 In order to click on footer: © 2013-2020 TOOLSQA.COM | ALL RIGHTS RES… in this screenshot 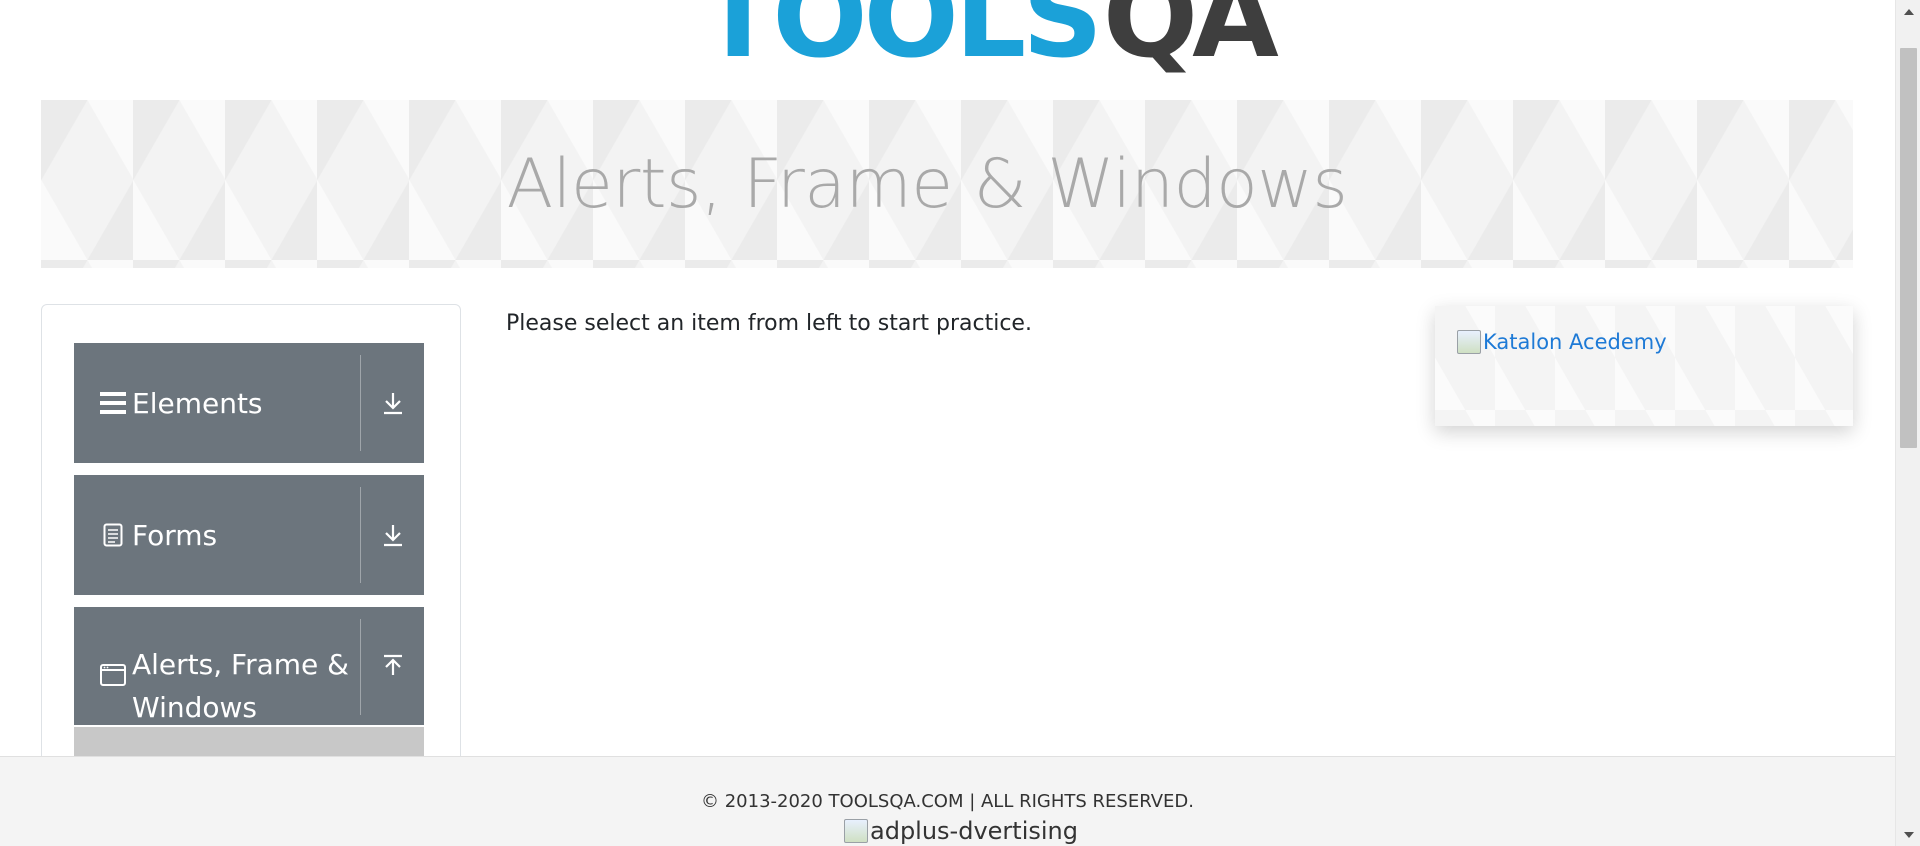, I will do `click(947, 801)`.